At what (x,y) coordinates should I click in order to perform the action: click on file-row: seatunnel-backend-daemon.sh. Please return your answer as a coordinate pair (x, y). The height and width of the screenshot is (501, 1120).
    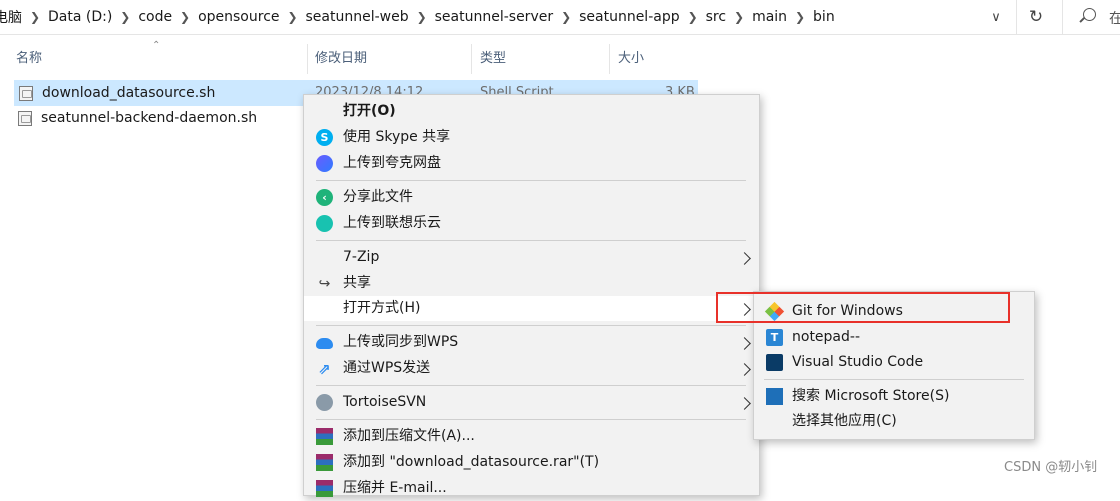
    Looking at the image, I should click on (159, 118).